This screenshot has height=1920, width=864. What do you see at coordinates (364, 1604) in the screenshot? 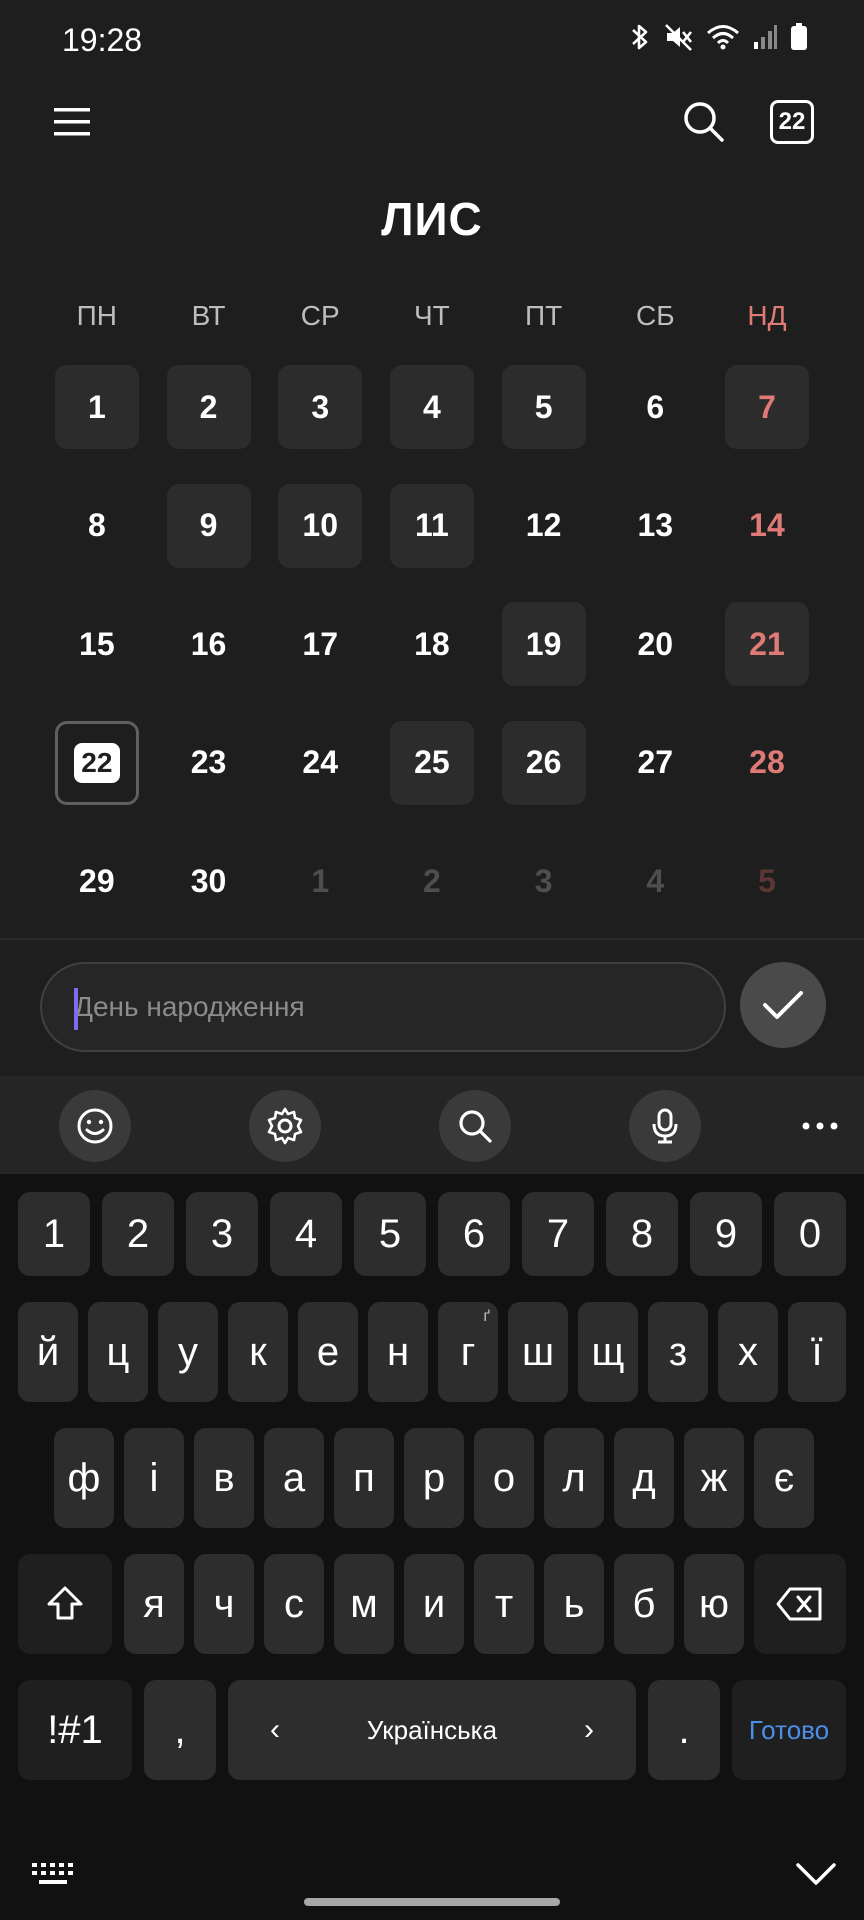
I see `key-letter: м` at bounding box center [364, 1604].